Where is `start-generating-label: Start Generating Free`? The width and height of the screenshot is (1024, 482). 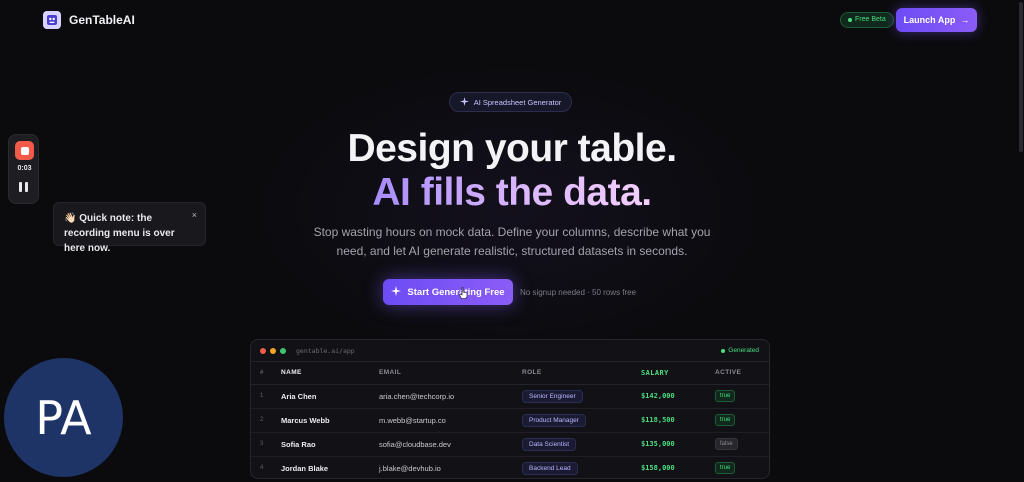
start-generating-label: Start Generating Free is located at coordinates (456, 292).